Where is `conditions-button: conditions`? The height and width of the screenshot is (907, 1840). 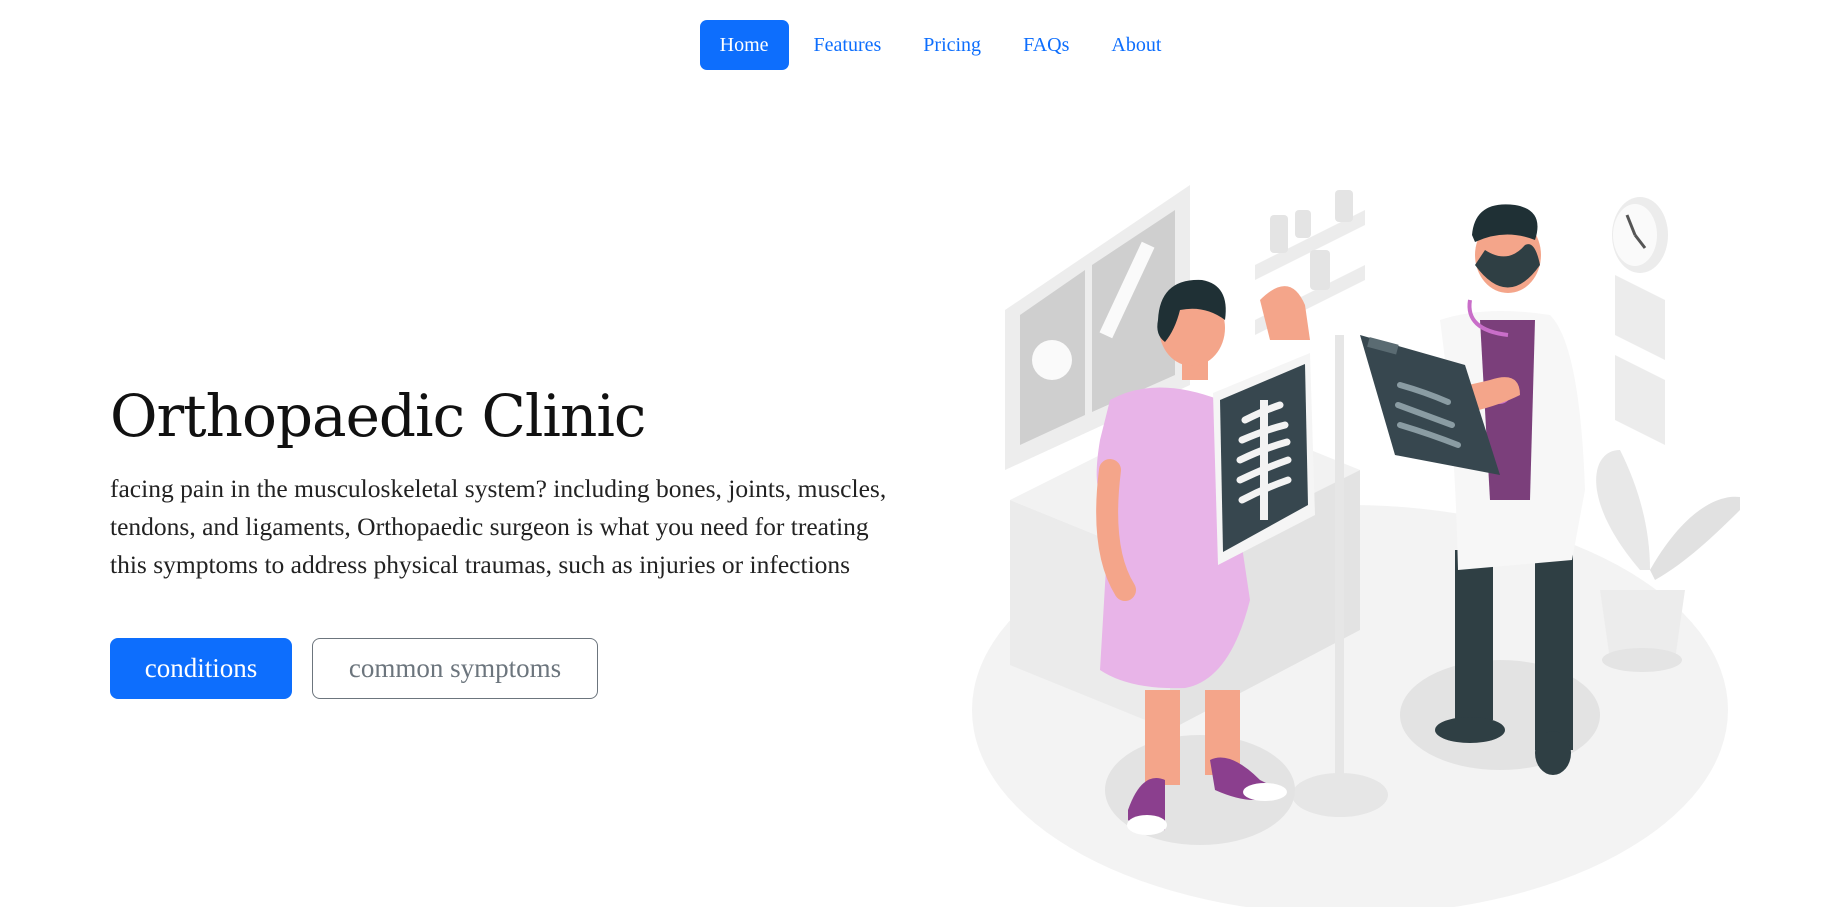
conditions-button: conditions is located at coordinates (201, 668).